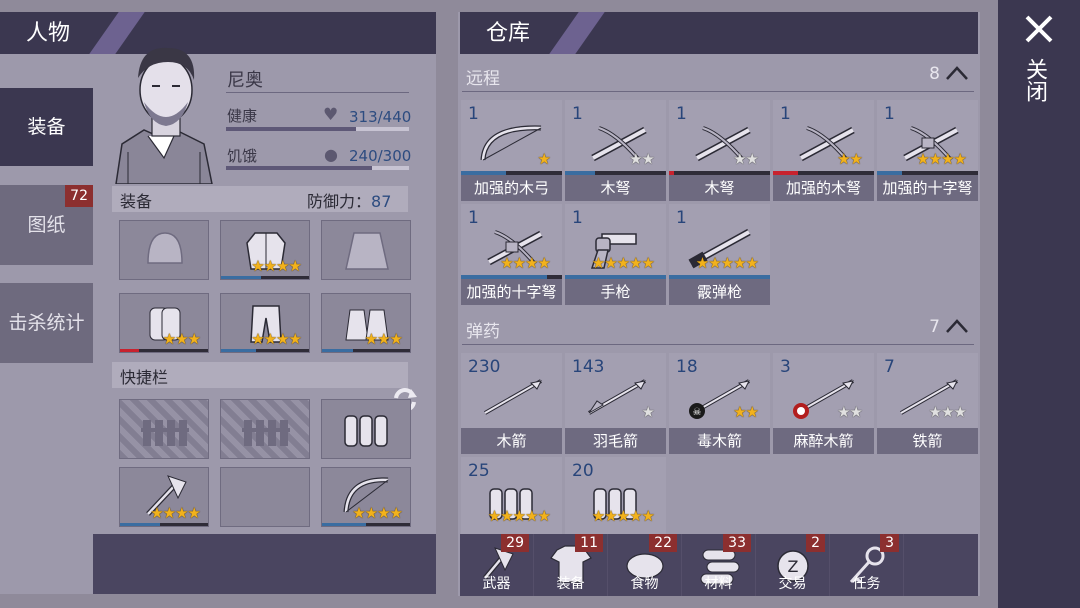 This screenshot has height=608, width=1080. Describe the element at coordinates (718, 584) in the screenshot. I see `category-tab-label: 材料` at that location.